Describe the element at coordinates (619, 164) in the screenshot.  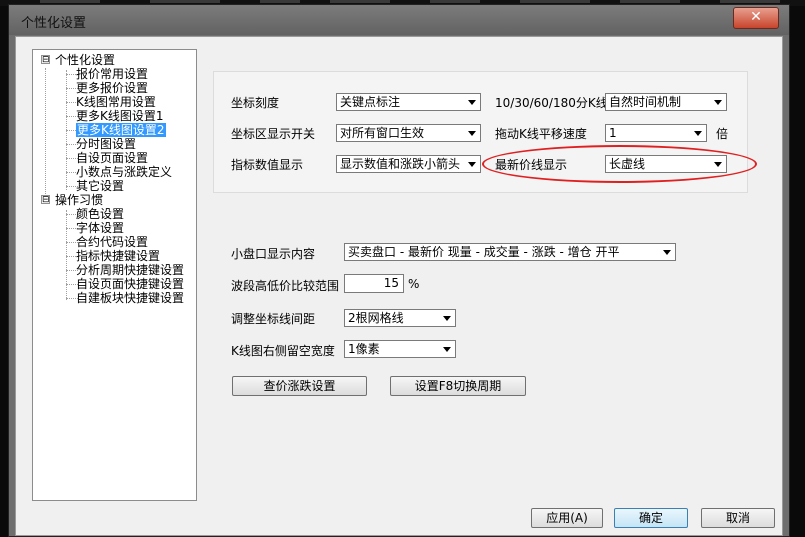
I see `annotation-highlight-circle` at that location.